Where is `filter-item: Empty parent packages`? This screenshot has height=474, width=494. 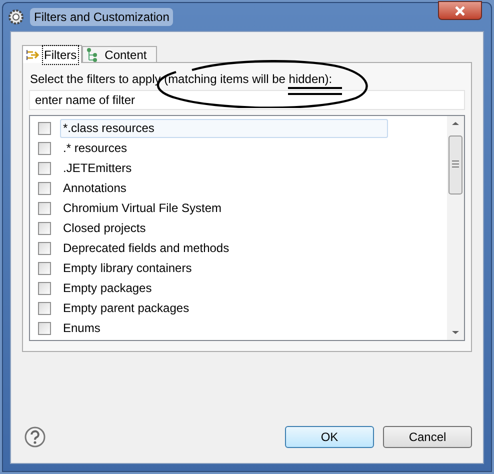 filter-item: Empty parent packages is located at coordinates (213, 308).